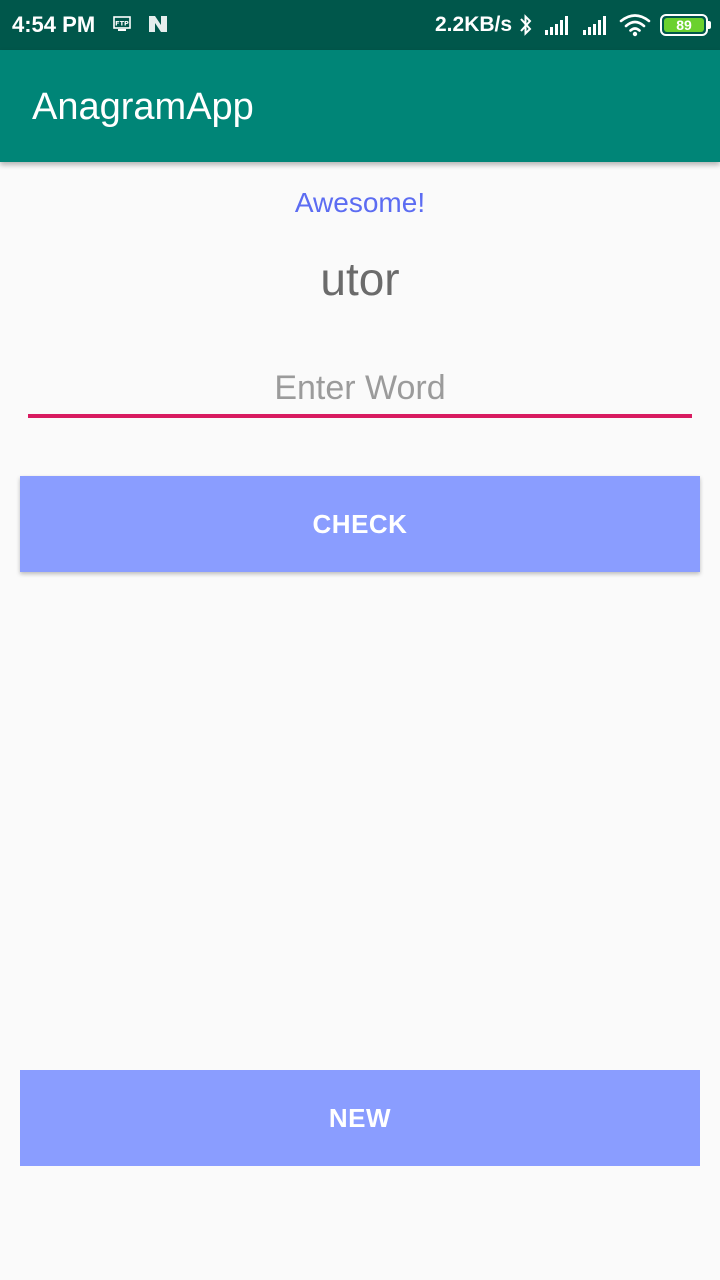 Image resolution: width=720 pixels, height=1280 pixels. Describe the element at coordinates (158, 24) in the screenshot. I see `n-icon` at that location.